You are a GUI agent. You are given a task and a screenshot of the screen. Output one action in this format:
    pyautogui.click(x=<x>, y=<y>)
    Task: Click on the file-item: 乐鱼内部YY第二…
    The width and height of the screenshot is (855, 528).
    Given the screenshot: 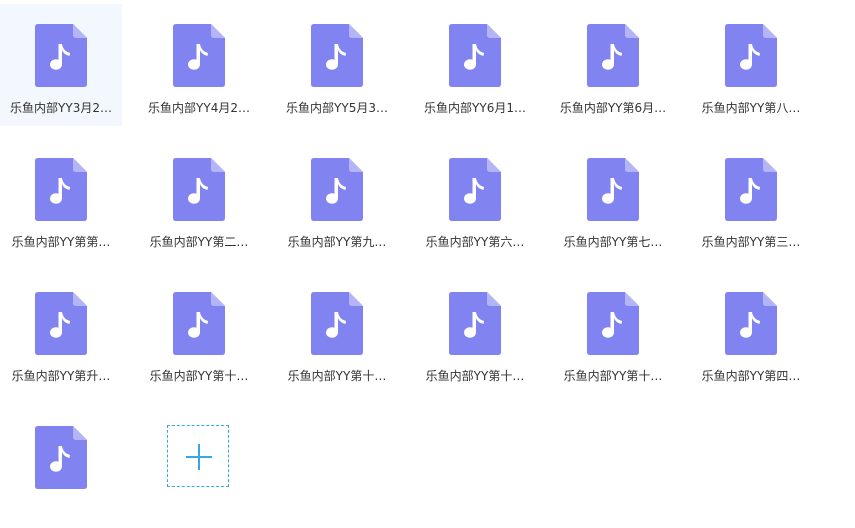 What is the action you would take?
    pyautogui.click(x=199, y=199)
    